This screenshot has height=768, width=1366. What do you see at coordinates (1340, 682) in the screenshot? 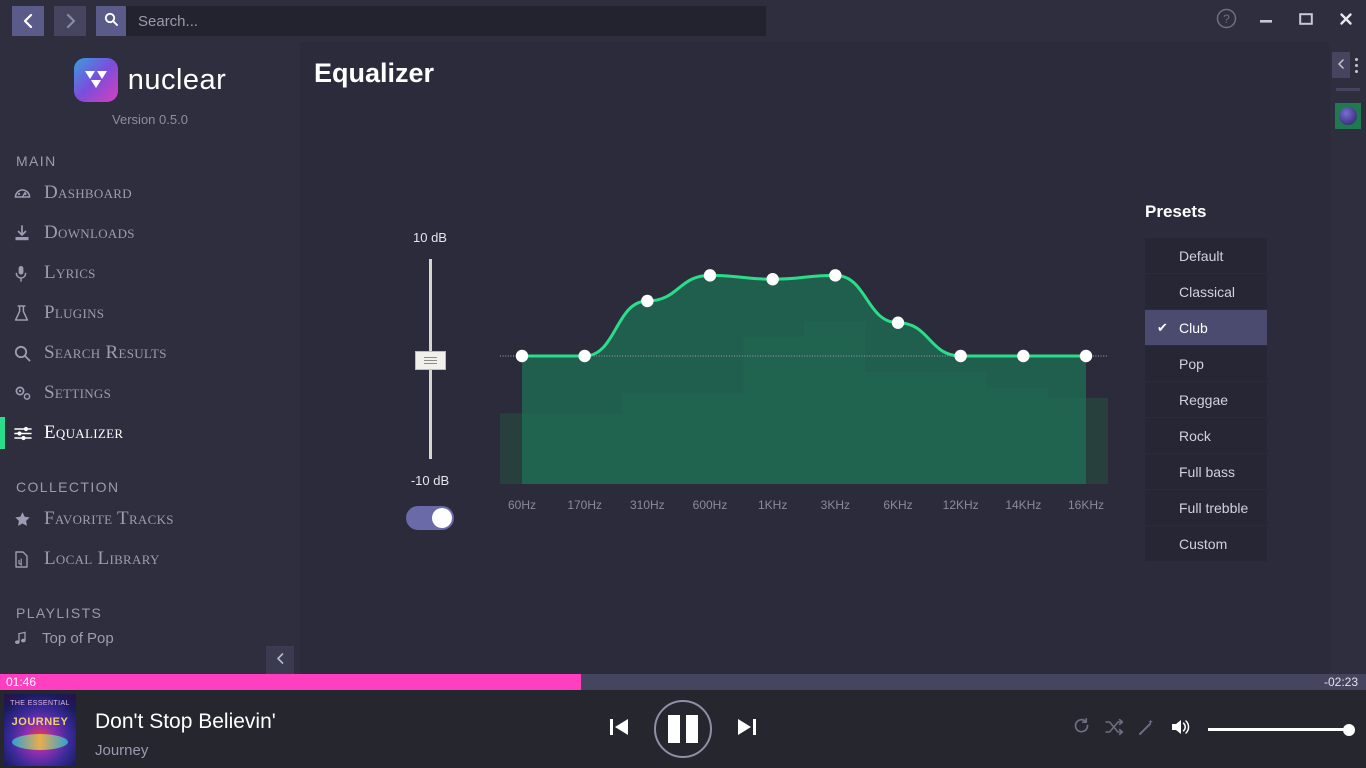
I see `time-remaining: -02:23` at bounding box center [1340, 682].